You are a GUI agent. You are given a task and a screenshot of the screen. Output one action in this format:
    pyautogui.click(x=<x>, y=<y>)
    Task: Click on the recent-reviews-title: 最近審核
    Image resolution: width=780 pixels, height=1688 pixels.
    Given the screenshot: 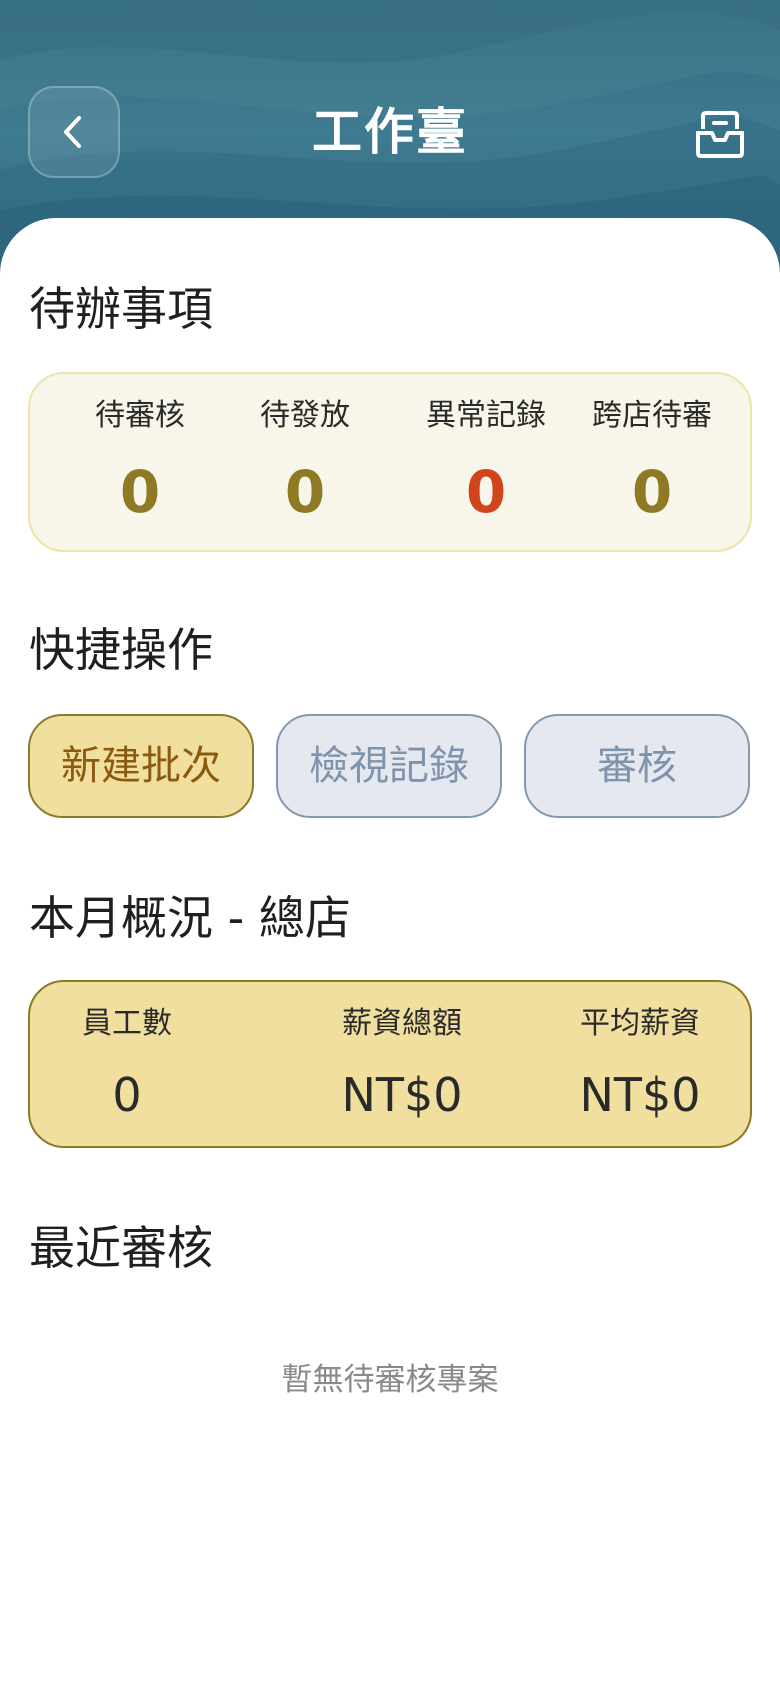 What is the action you would take?
    pyautogui.click(x=121, y=1248)
    